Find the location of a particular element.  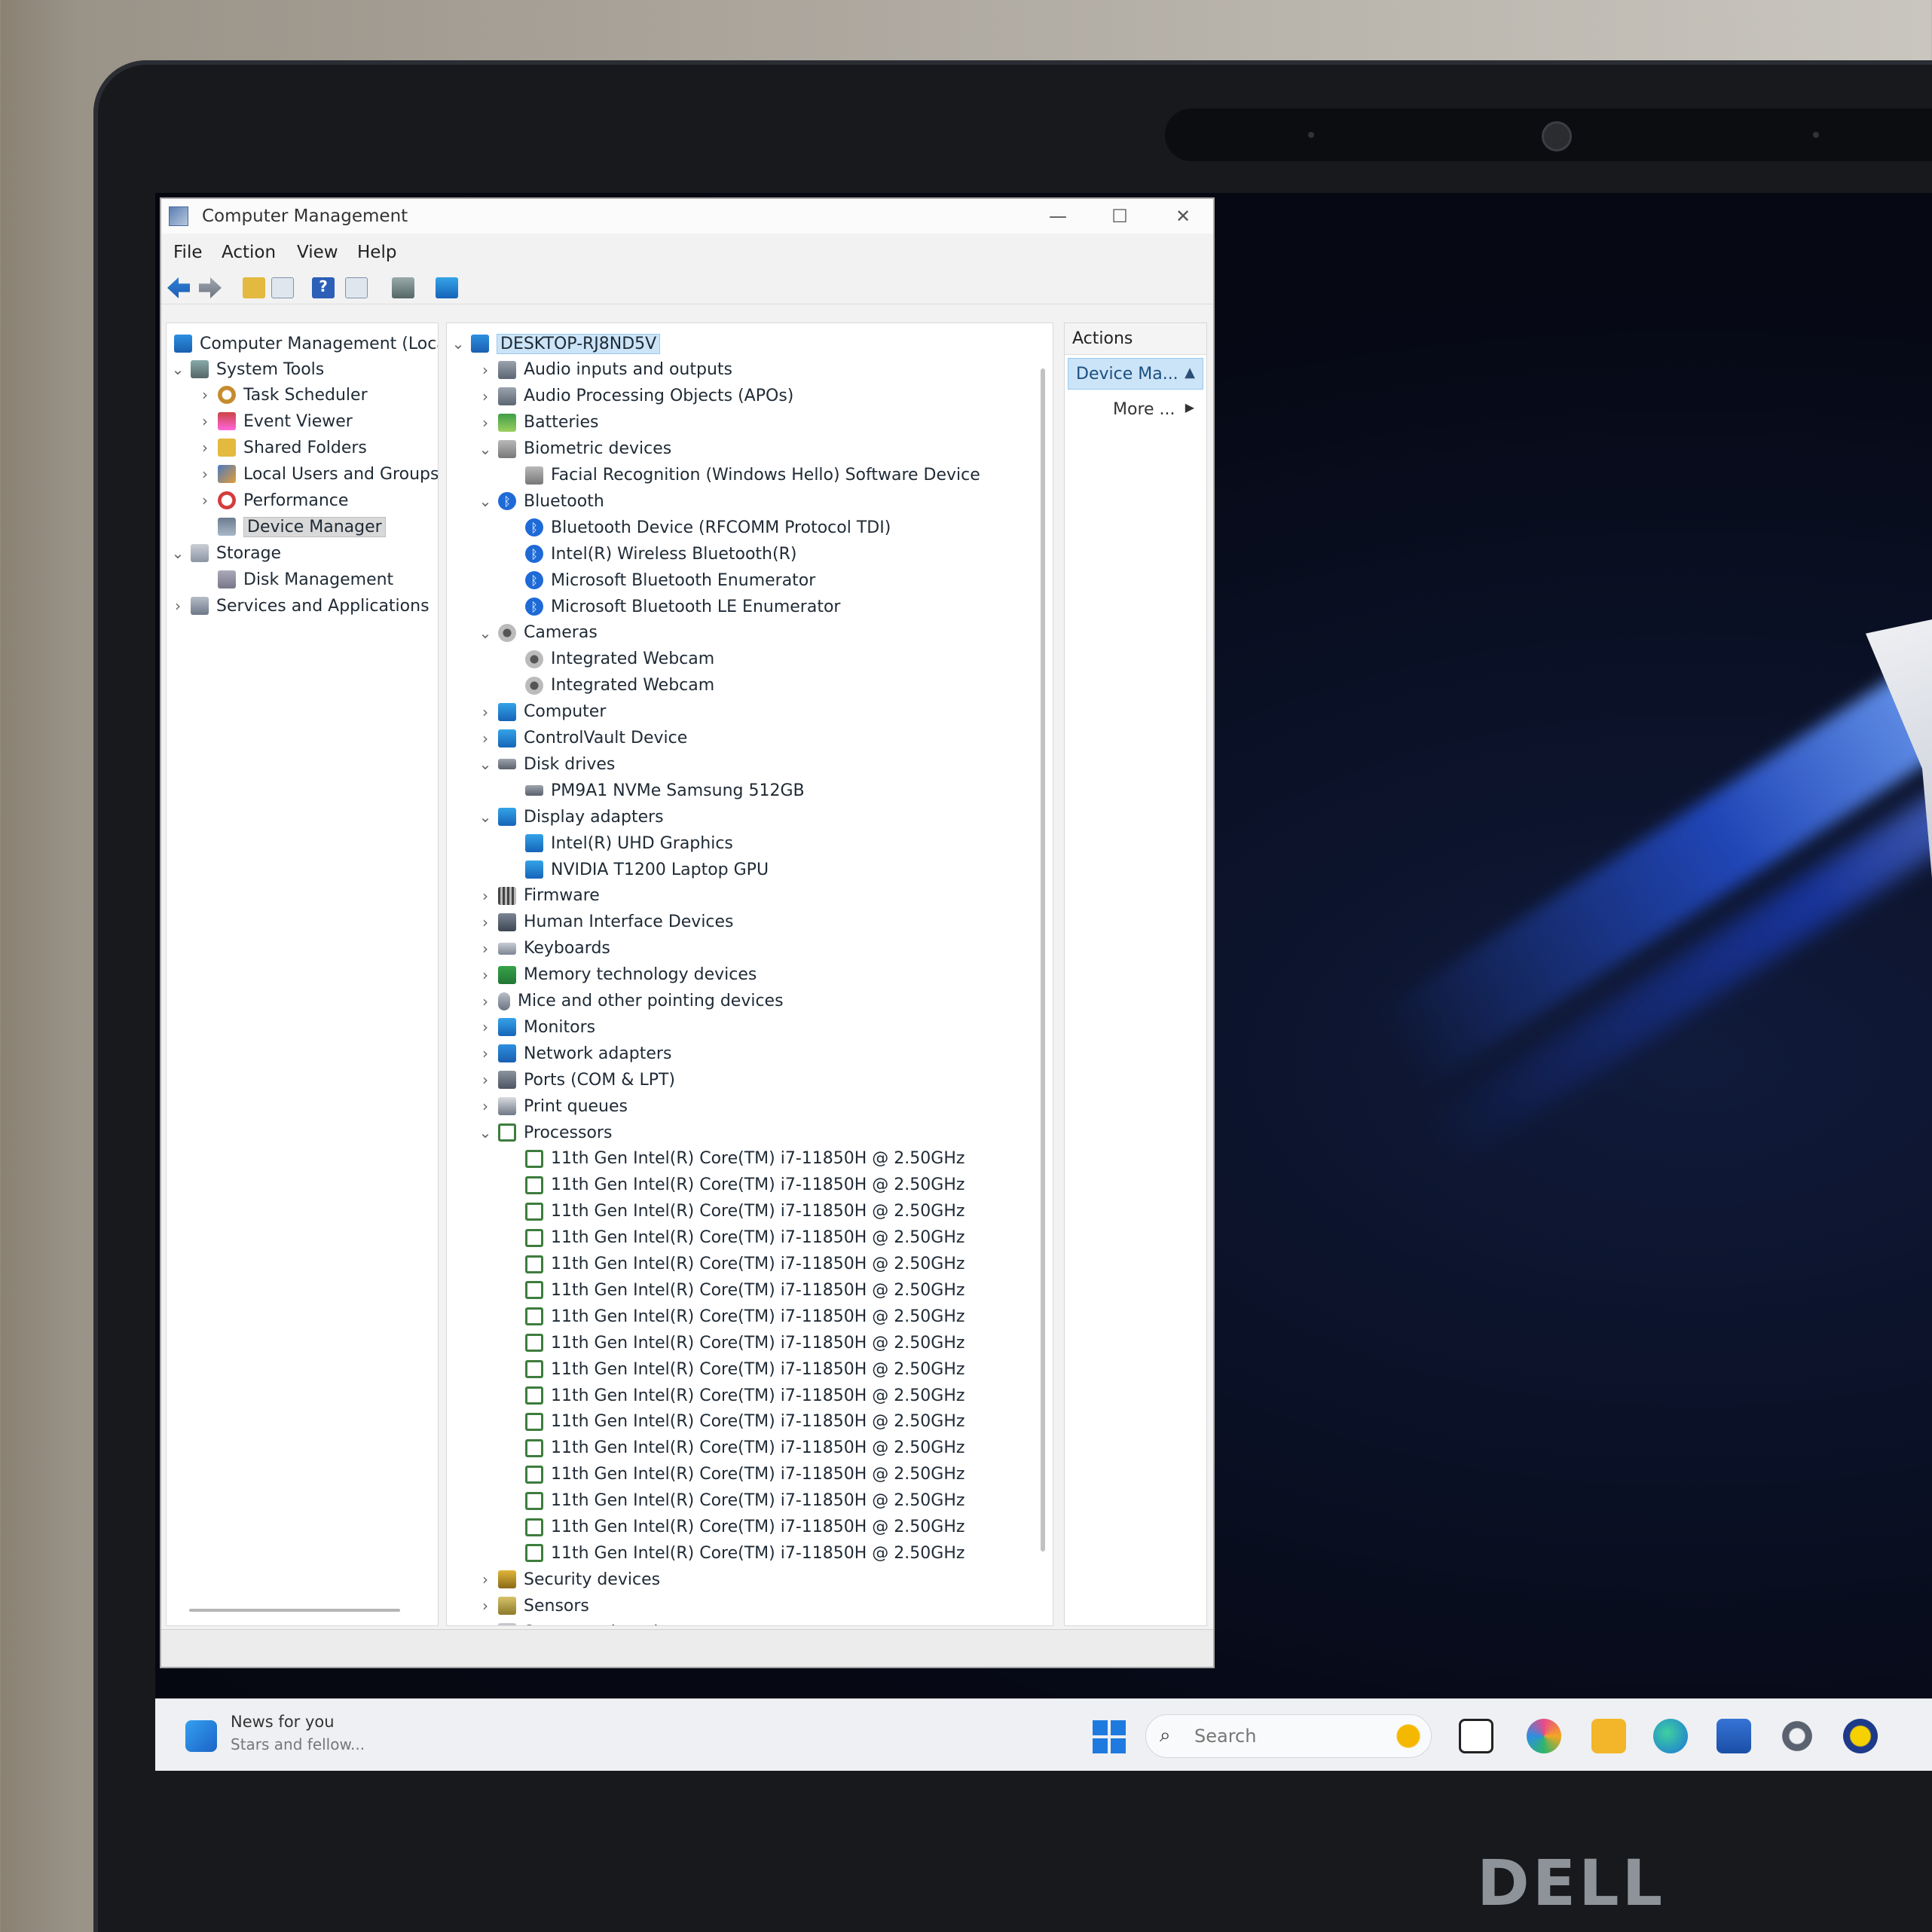

close-button: ✕ is located at coordinates (1183, 216).